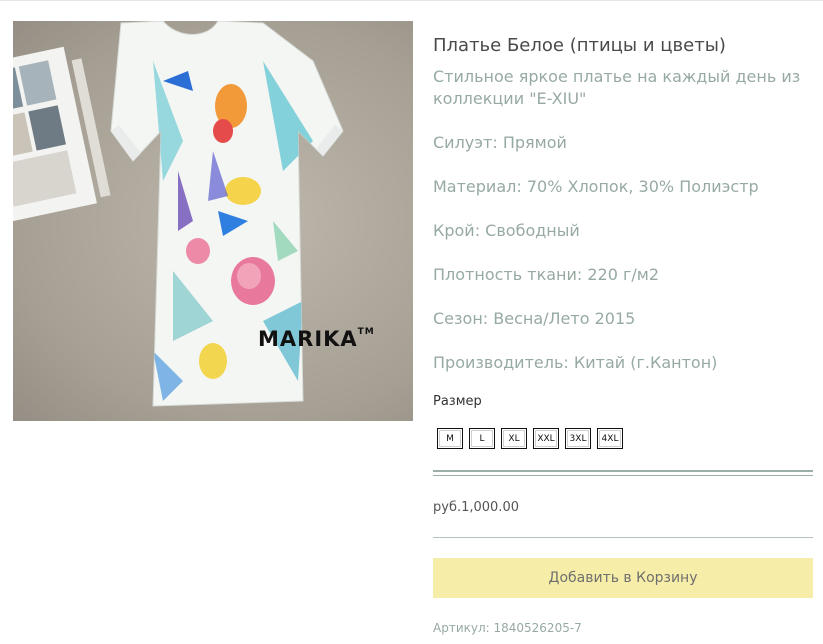 The image size is (823, 644). I want to click on size-label: Размер, so click(457, 401).